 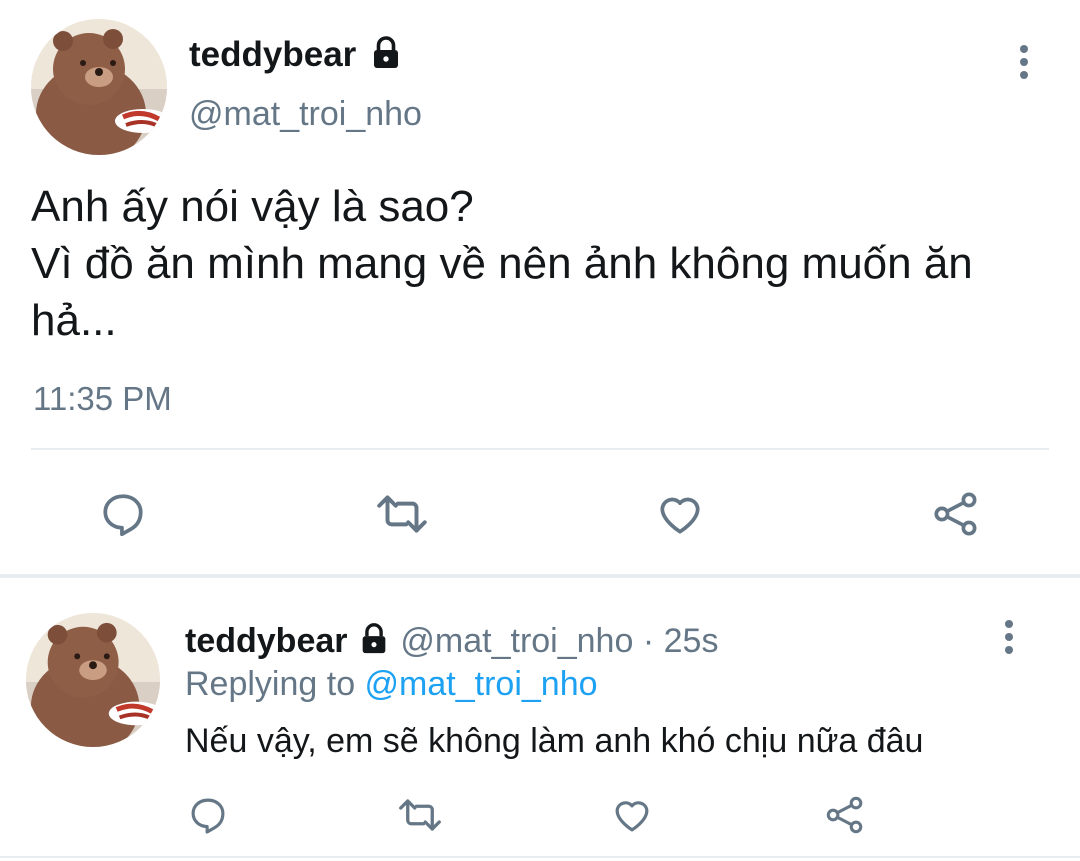 What do you see at coordinates (275, 684) in the screenshot?
I see `replying-to-label: Replying to` at bounding box center [275, 684].